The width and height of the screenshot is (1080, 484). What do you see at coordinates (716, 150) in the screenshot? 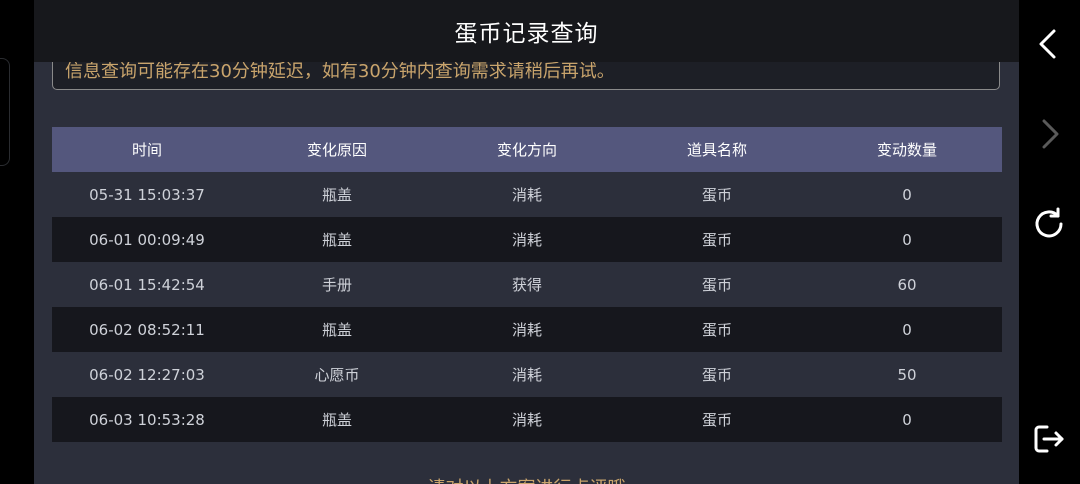
I see `column-header-item: 道具名称` at bounding box center [716, 150].